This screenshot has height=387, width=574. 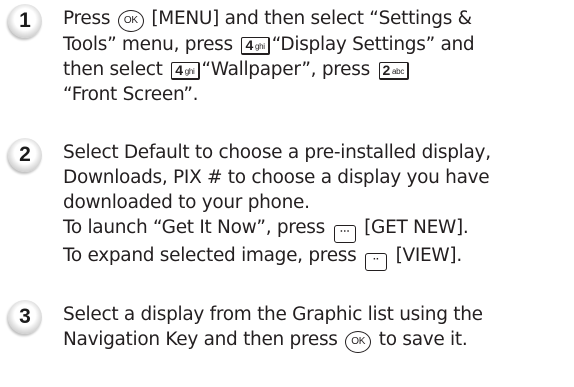 What do you see at coordinates (89, 18) in the screenshot?
I see `instruction-text: Press` at bounding box center [89, 18].